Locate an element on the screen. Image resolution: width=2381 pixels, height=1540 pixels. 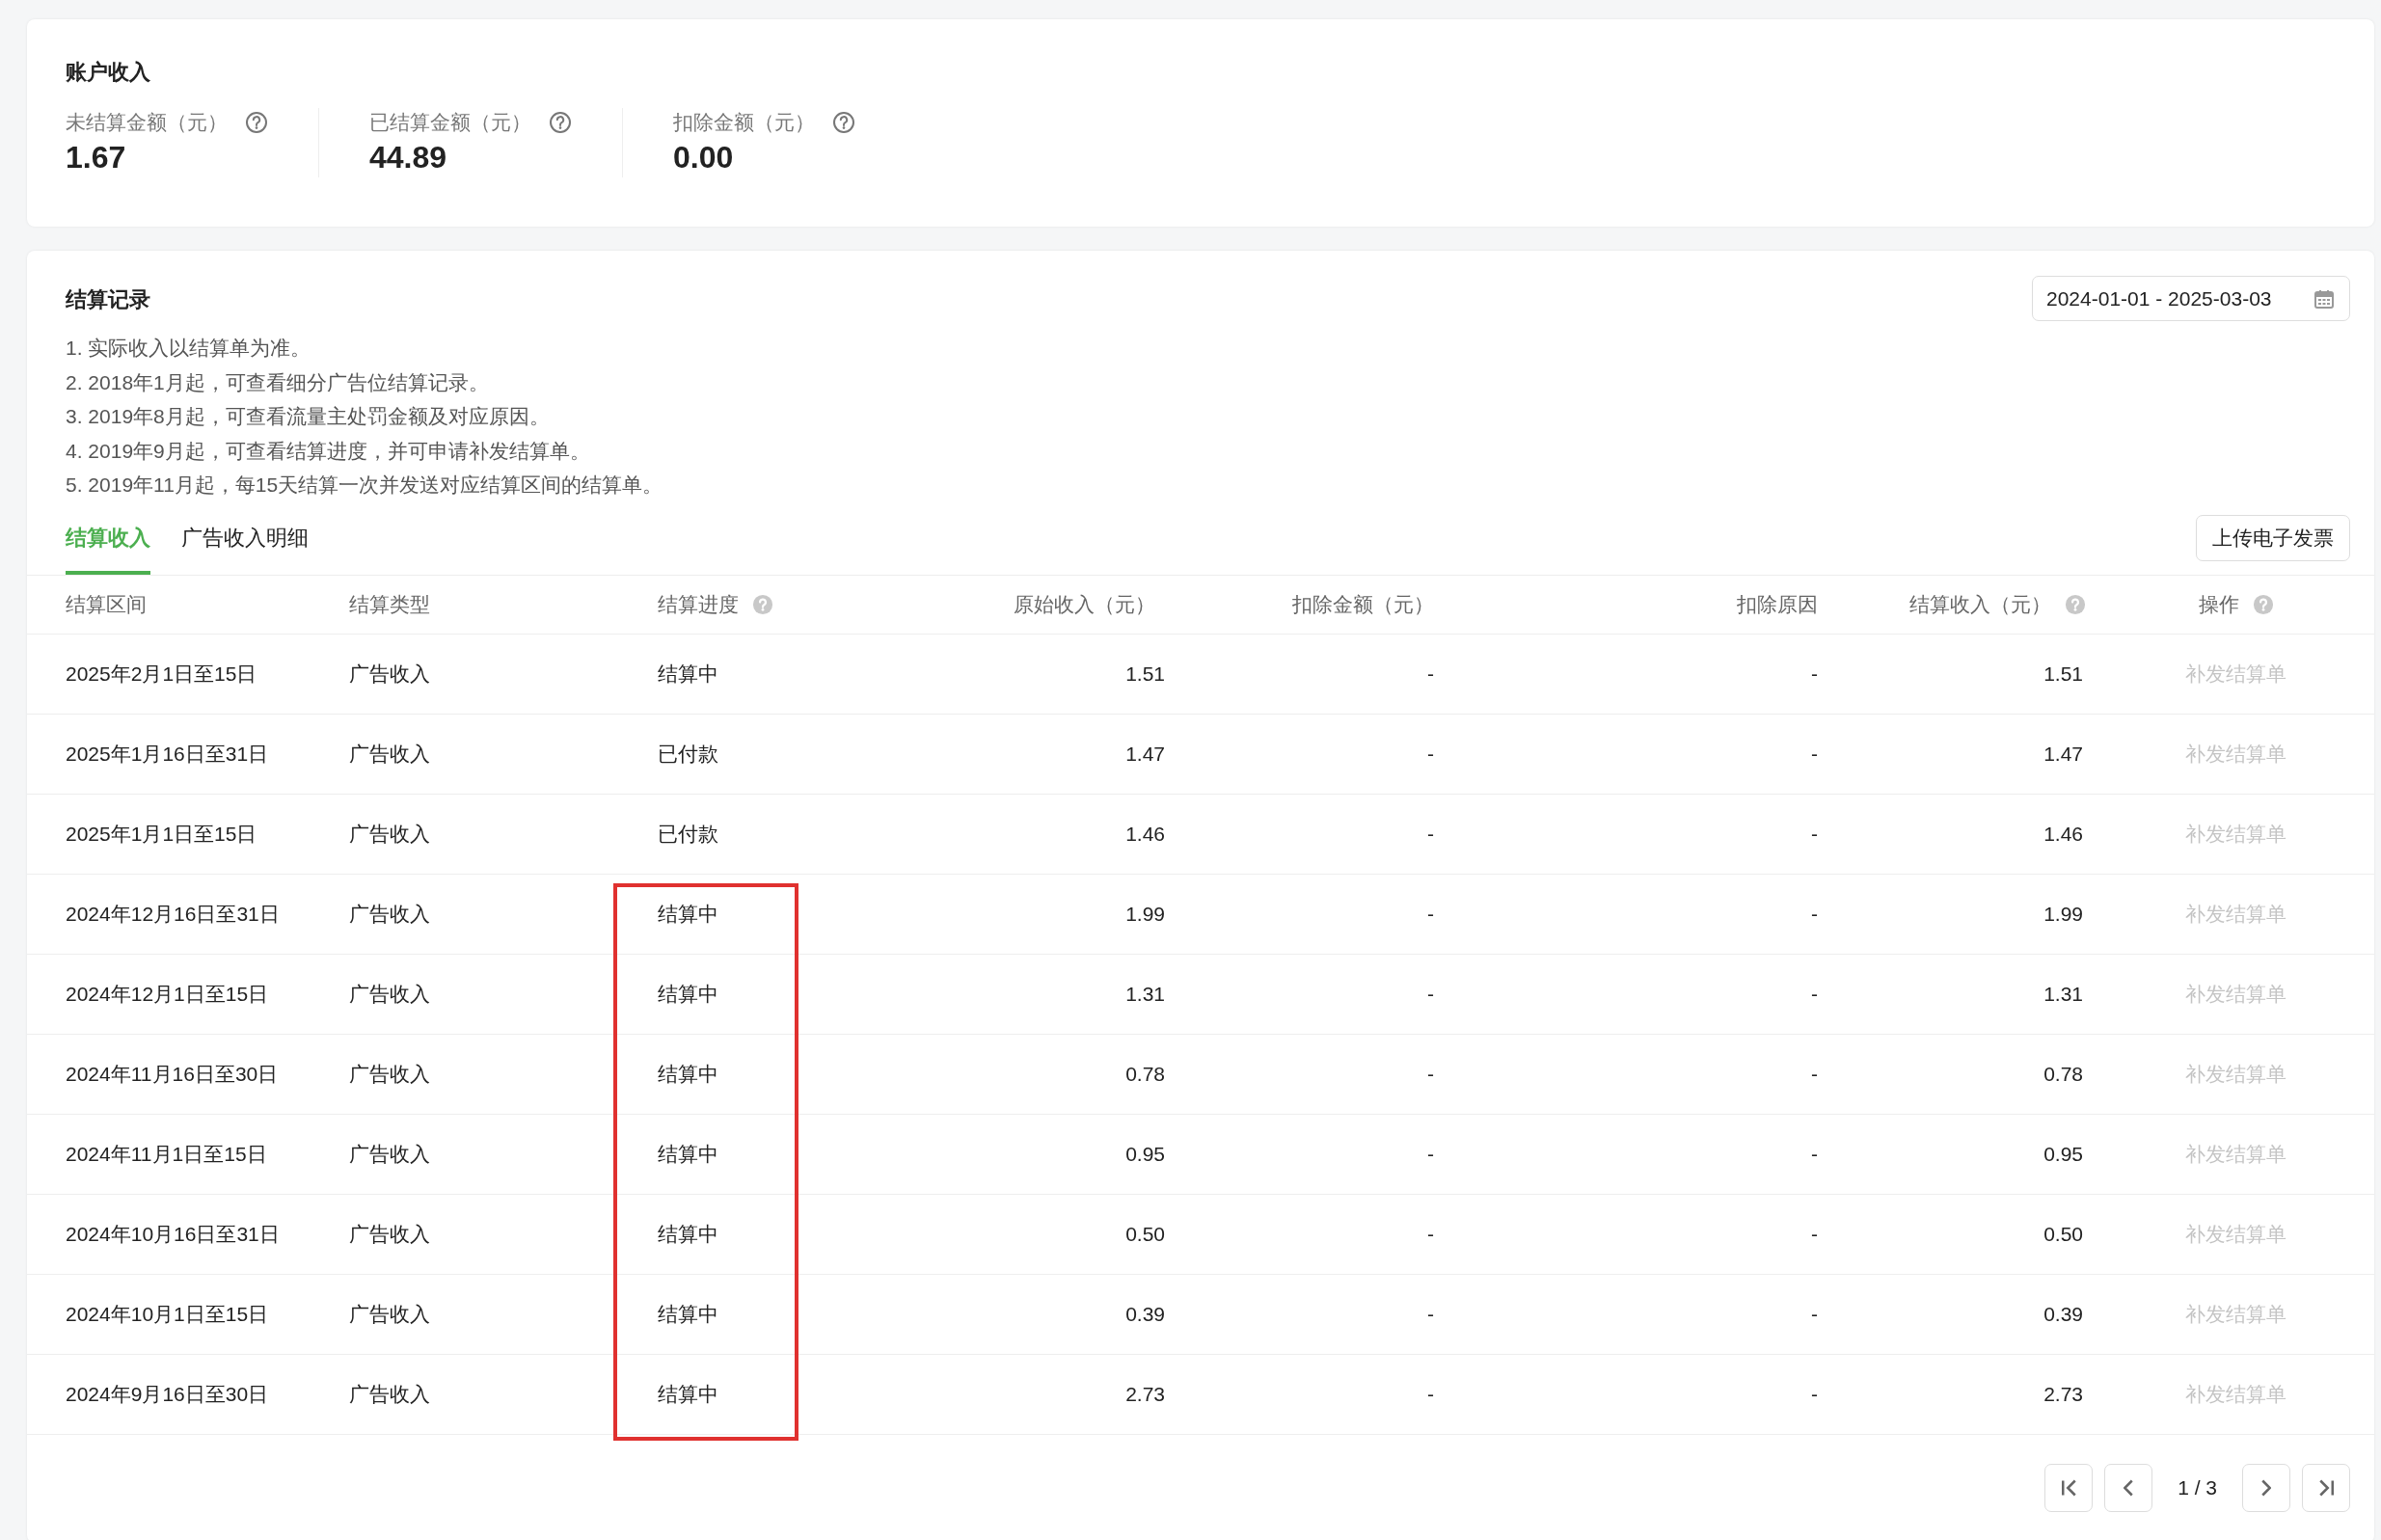
table-cell: 2024年9月16日至30日 is located at coordinates (167, 1393).